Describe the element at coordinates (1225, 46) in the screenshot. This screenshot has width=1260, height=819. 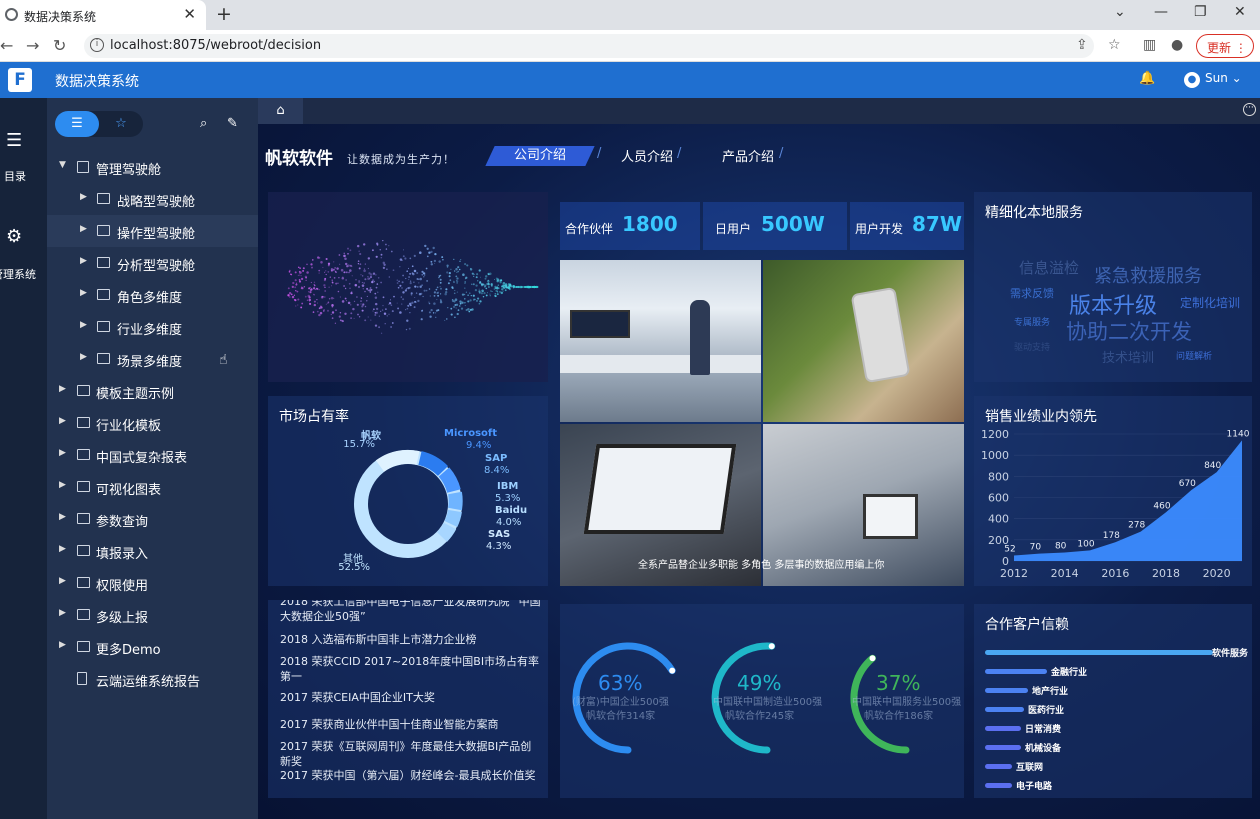
I see `update-button: 更新 ⋮` at that location.